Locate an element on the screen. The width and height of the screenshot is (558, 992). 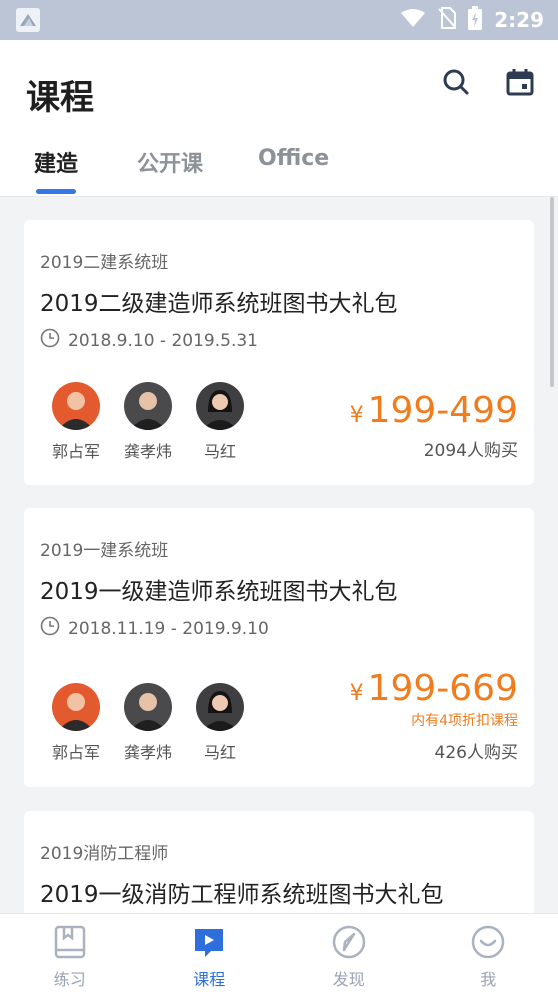
course-title: 2019二级建造师系统班图书大礼包 is located at coordinates (219, 304).